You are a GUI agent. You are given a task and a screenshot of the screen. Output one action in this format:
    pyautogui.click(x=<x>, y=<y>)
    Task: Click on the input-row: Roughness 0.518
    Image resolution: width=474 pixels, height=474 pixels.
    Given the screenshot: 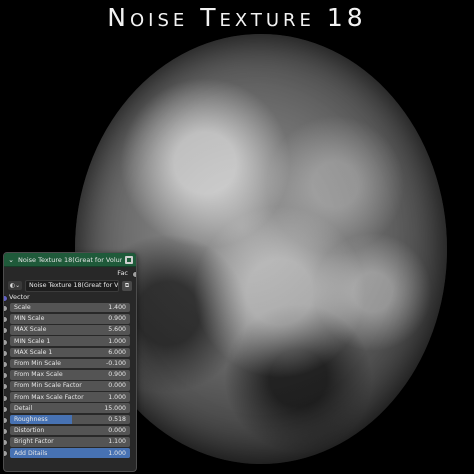 What is the action you would take?
    pyautogui.click(x=70, y=419)
    